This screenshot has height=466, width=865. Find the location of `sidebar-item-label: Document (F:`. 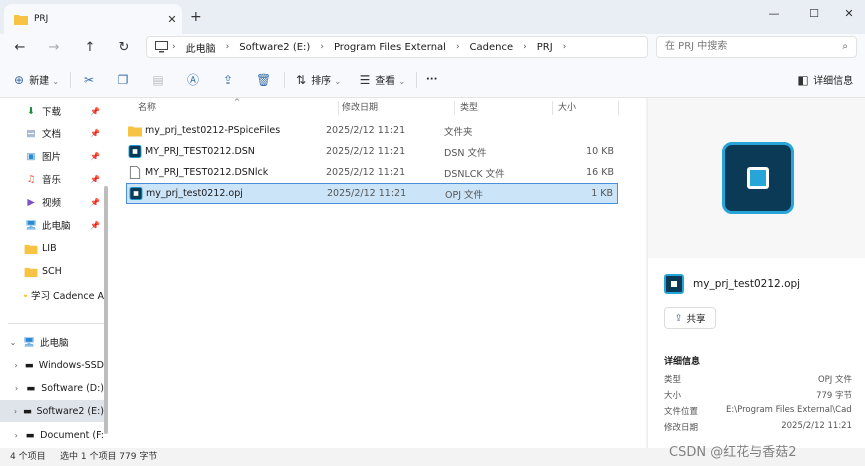

sidebar-item-label: Document (F: is located at coordinates (72, 435).